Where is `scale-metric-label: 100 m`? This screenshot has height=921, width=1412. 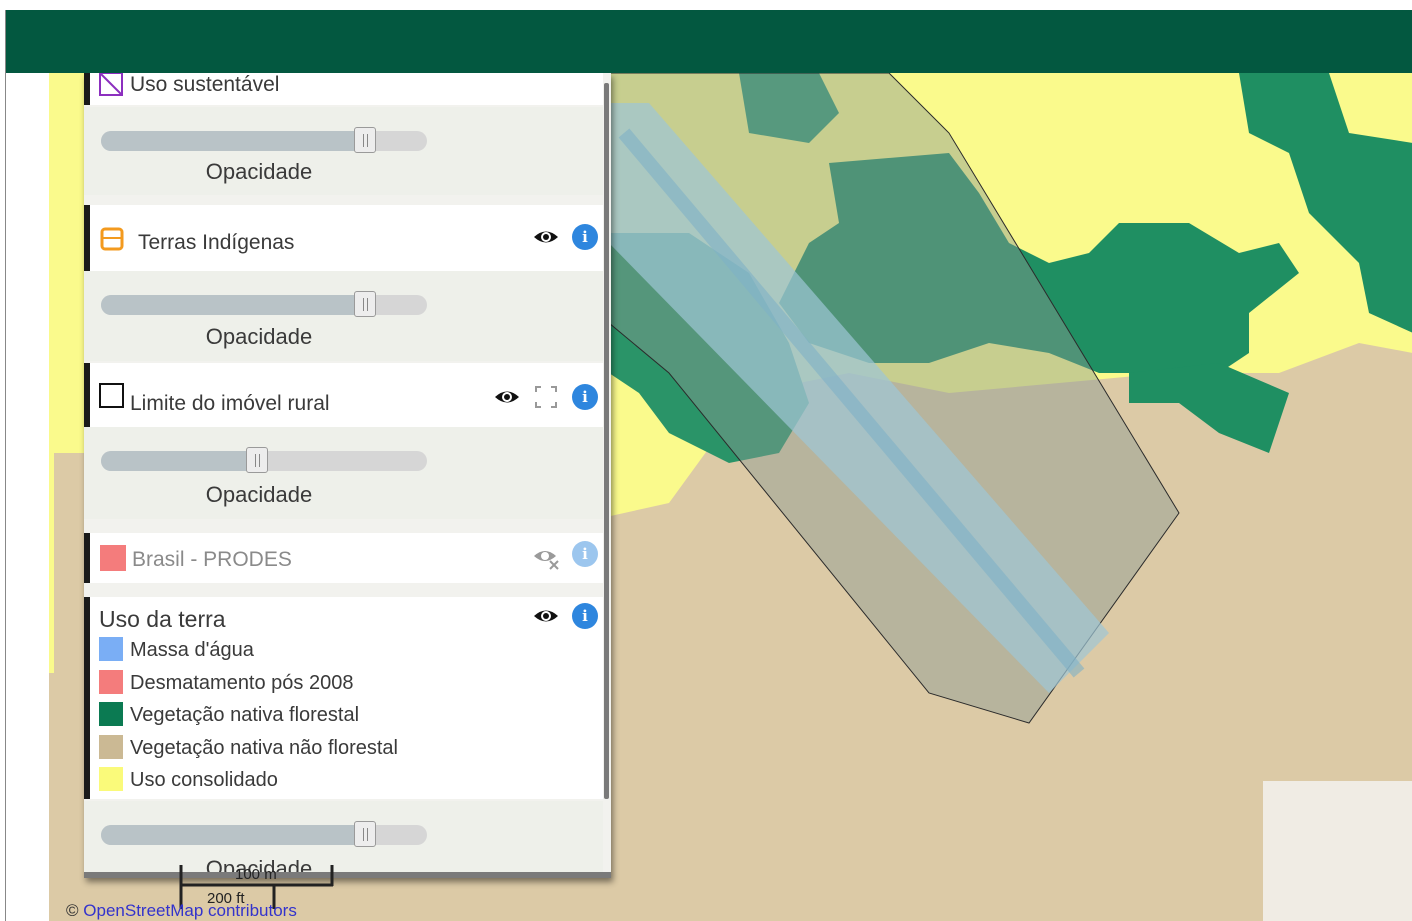 scale-metric-label: 100 m is located at coordinates (256, 874).